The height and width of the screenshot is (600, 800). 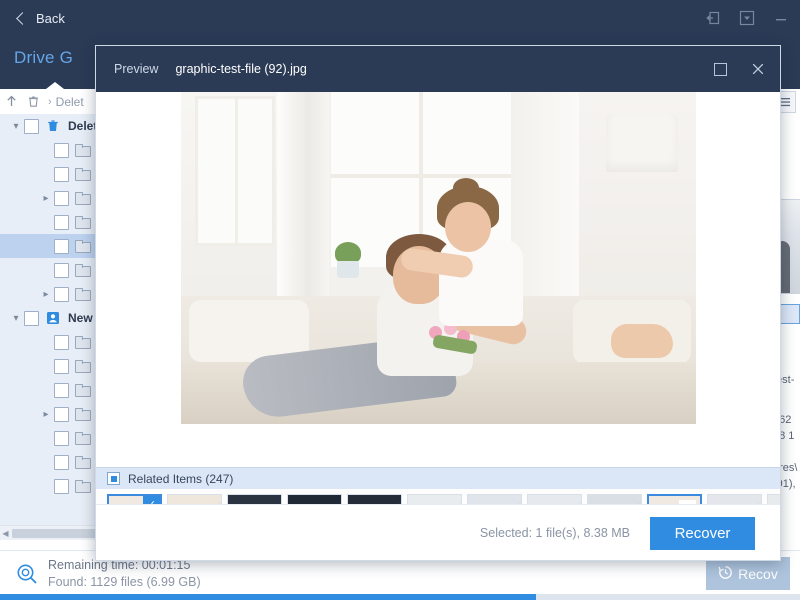 I want to click on magnifier-scan-icon, so click(x=27, y=574).